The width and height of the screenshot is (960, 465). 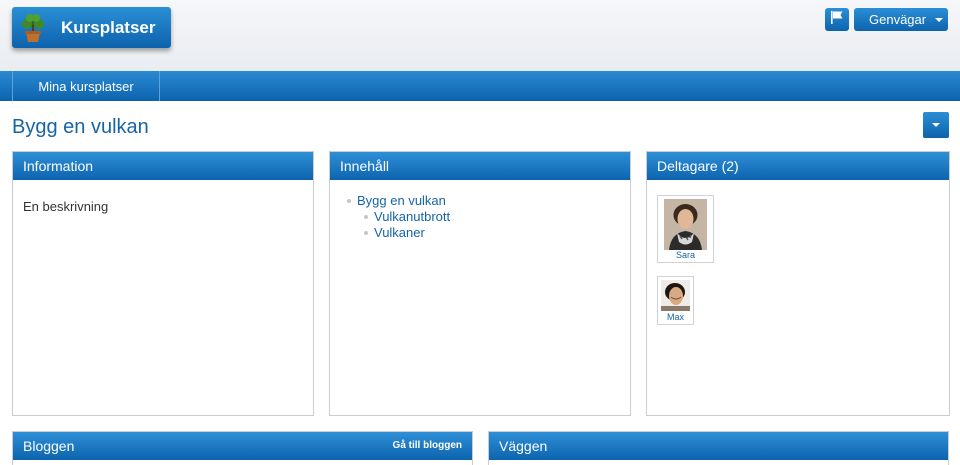 I want to click on panel-title: Innehåll, so click(x=365, y=166).